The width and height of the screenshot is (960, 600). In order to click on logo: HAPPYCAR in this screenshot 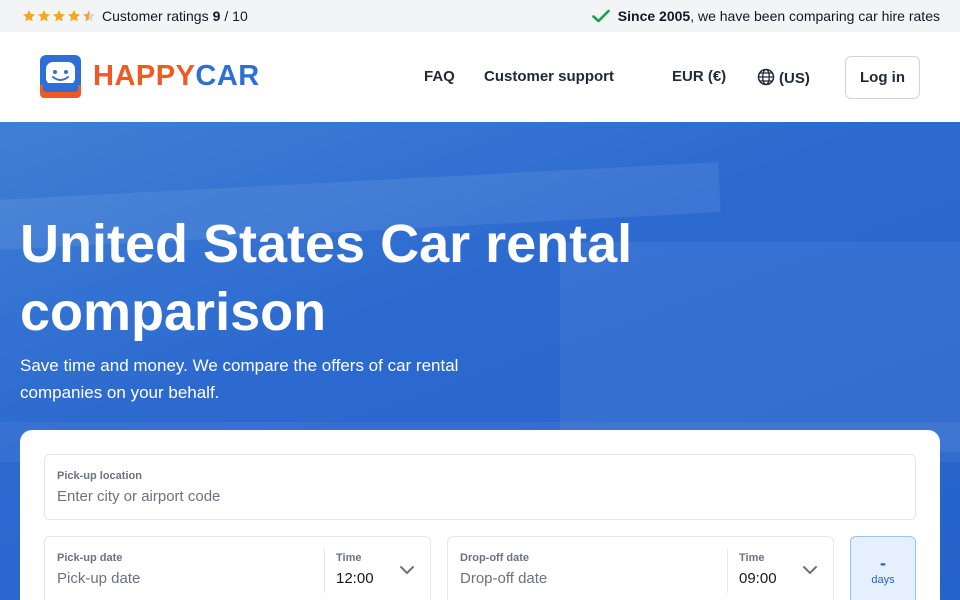, I will do `click(150, 76)`.